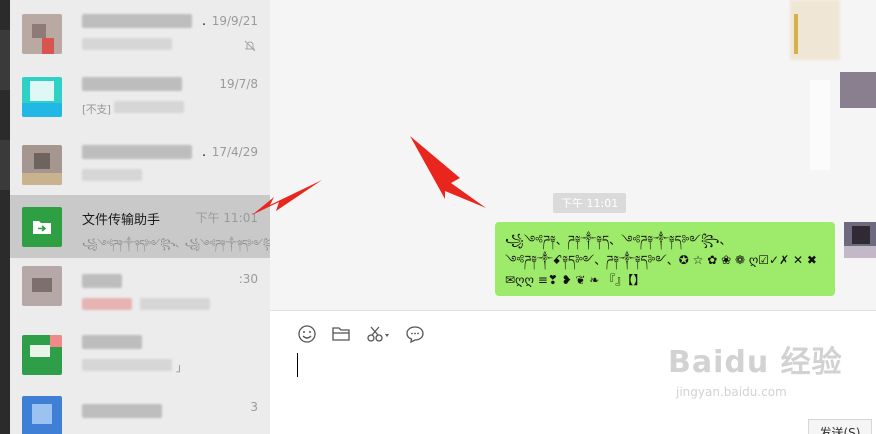  I want to click on chat-time: 3, so click(254, 407).